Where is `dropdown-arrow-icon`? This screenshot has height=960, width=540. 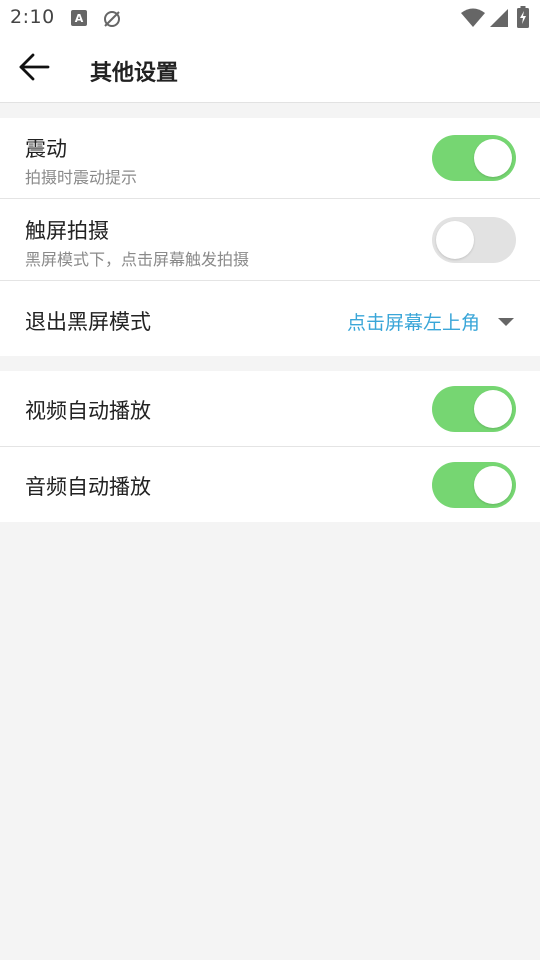
dropdown-arrow-icon is located at coordinates (506, 321).